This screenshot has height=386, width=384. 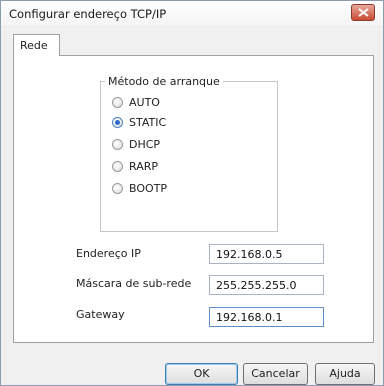 I want to click on window-title: Configurar endereço TCP/IP, so click(x=88, y=14).